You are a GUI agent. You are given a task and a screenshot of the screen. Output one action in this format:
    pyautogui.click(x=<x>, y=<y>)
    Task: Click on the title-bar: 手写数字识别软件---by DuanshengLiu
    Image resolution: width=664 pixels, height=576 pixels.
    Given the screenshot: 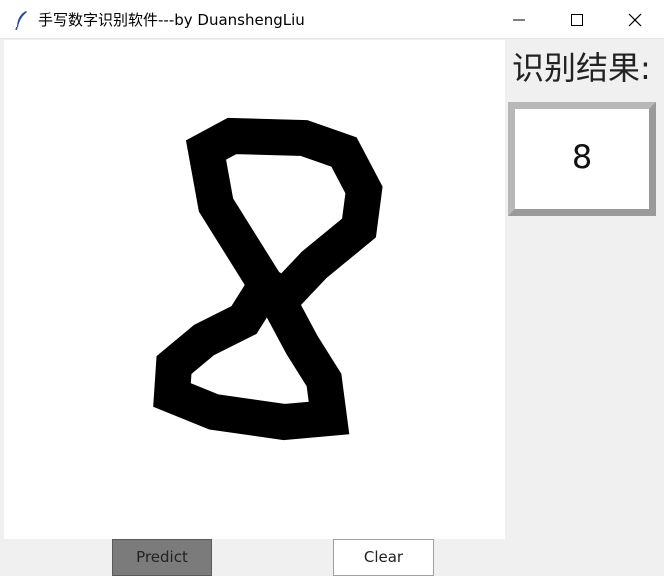 What is the action you would take?
    pyautogui.click(x=332, y=19)
    